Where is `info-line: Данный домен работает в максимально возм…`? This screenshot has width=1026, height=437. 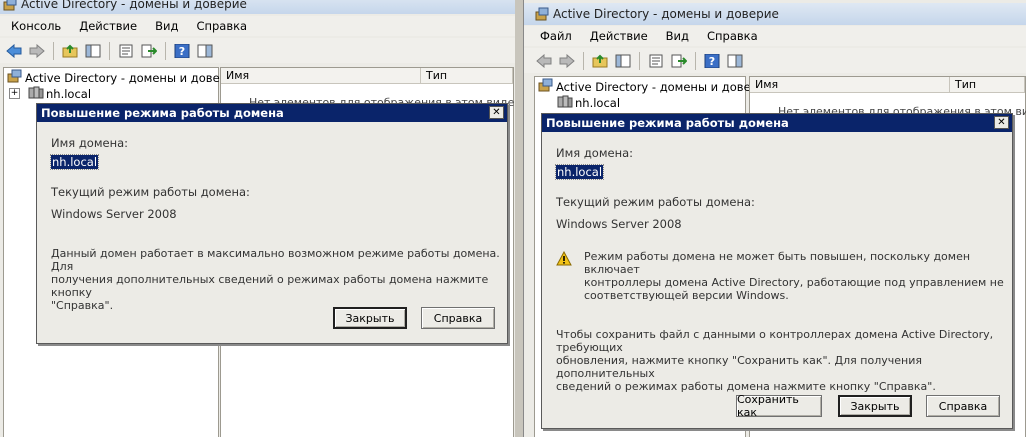
info-line: Данный домен работает в максимально возм… is located at coordinates (275, 260).